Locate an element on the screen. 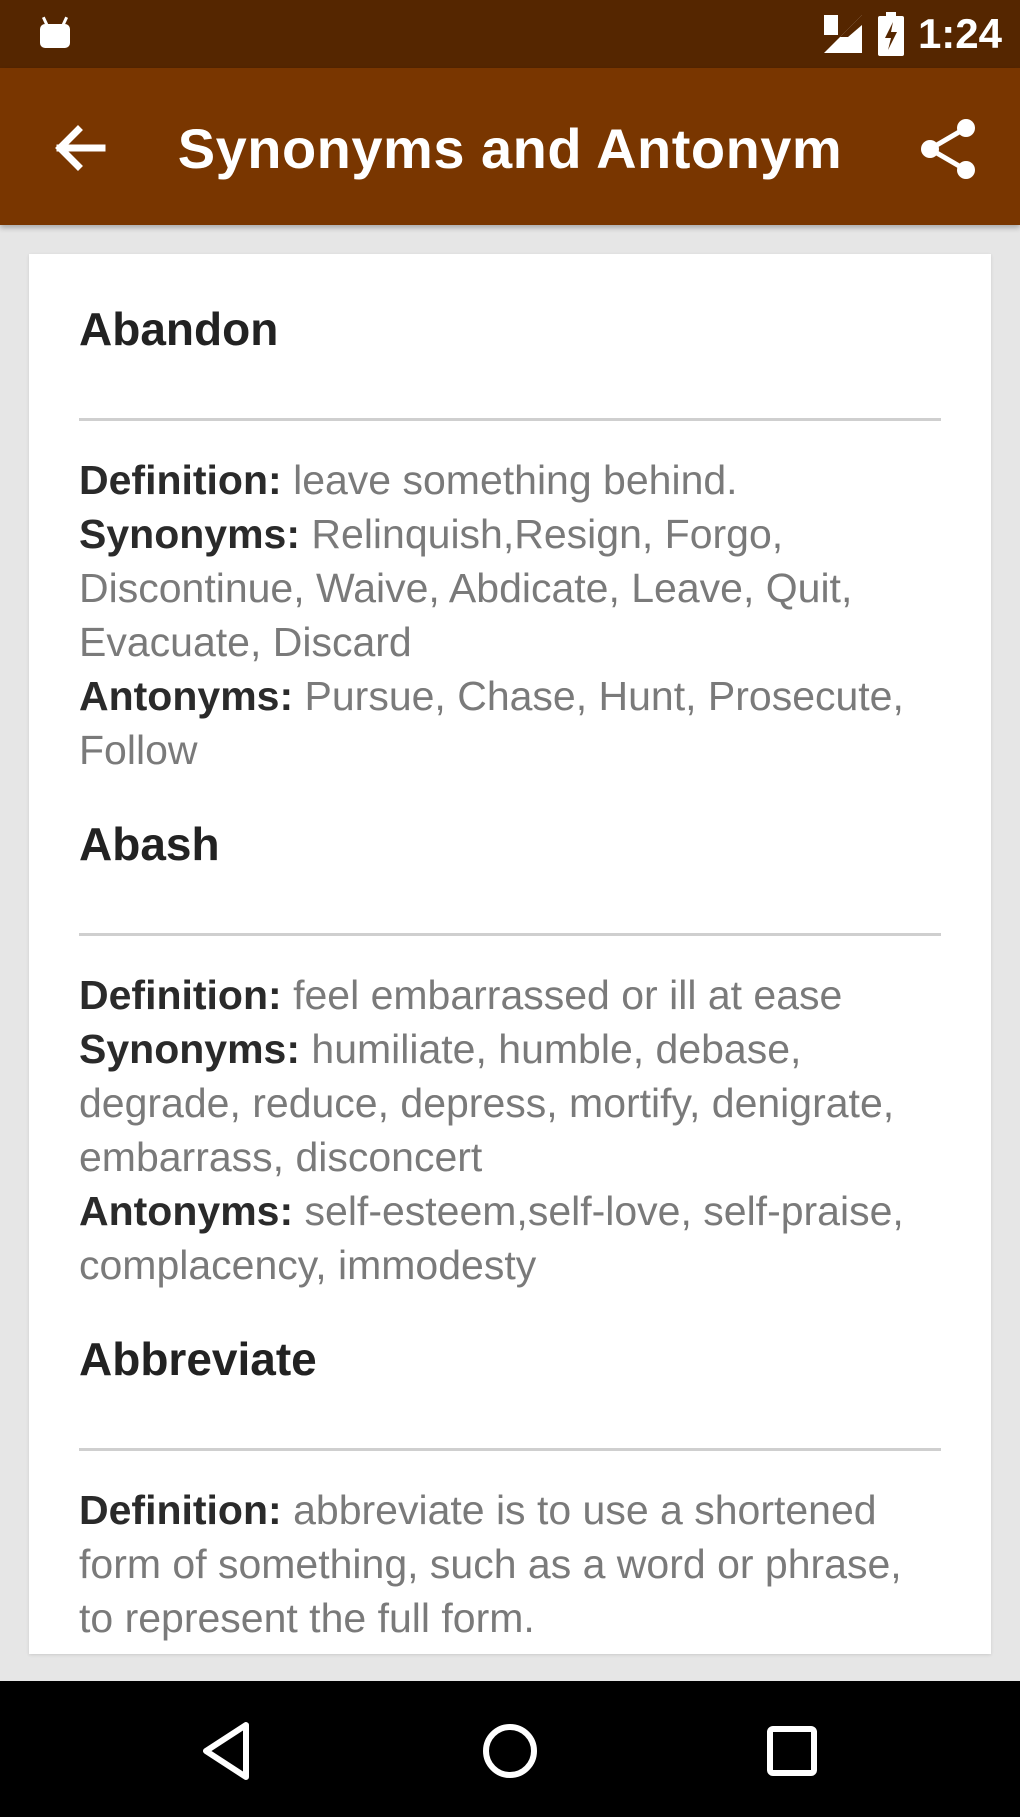  page-title: Synonyms and Antonym is located at coordinates (510, 148).